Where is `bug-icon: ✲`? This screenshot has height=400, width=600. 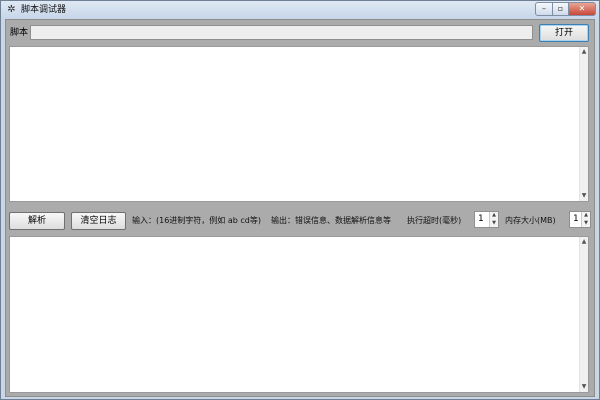
bug-icon: ✲ is located at coordinates (11, 9).